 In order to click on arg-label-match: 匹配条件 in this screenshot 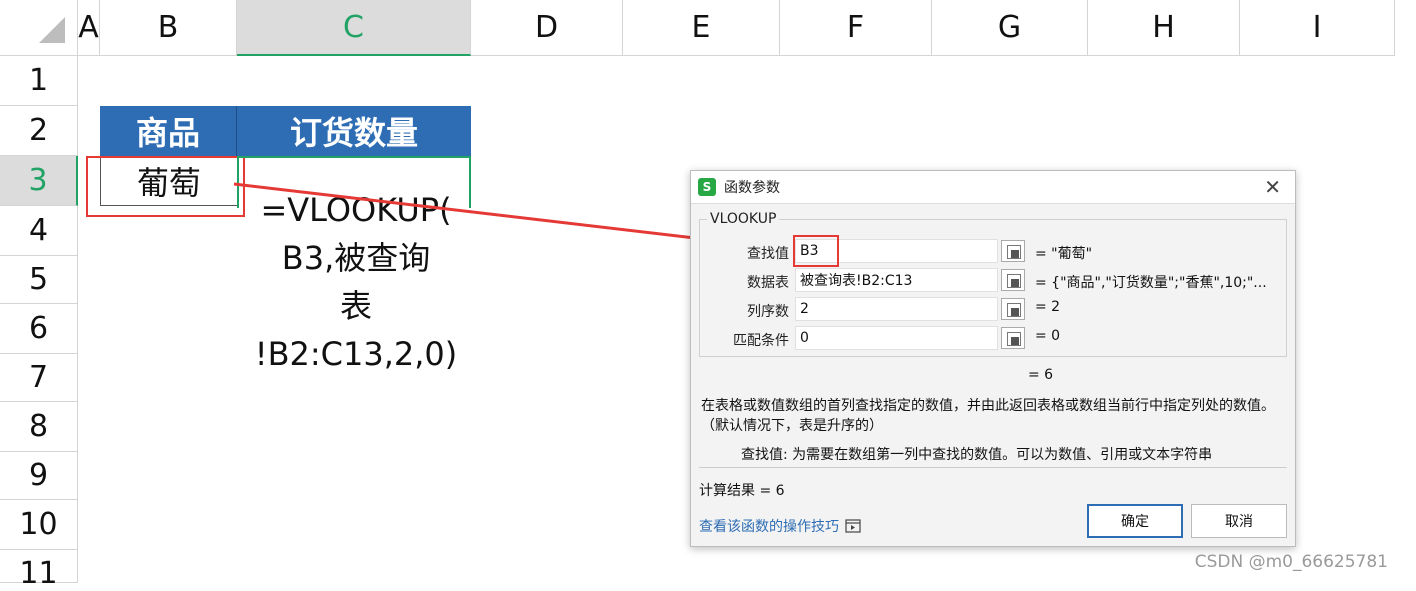, I will do `click(761, 341)`.